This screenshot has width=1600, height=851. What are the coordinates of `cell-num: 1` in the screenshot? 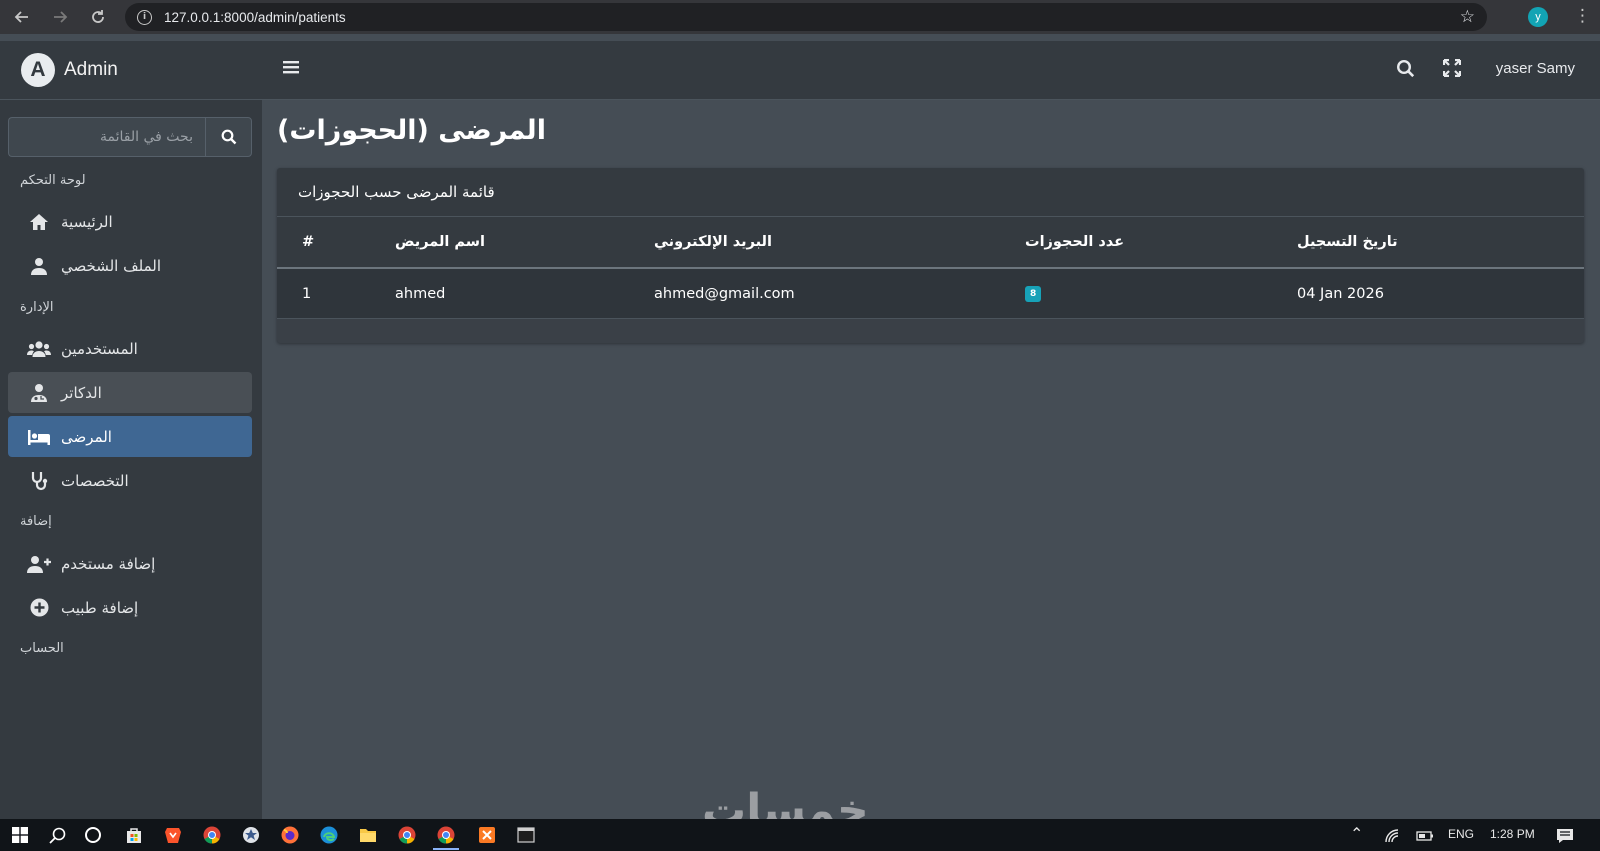 It's located at (307, 293).